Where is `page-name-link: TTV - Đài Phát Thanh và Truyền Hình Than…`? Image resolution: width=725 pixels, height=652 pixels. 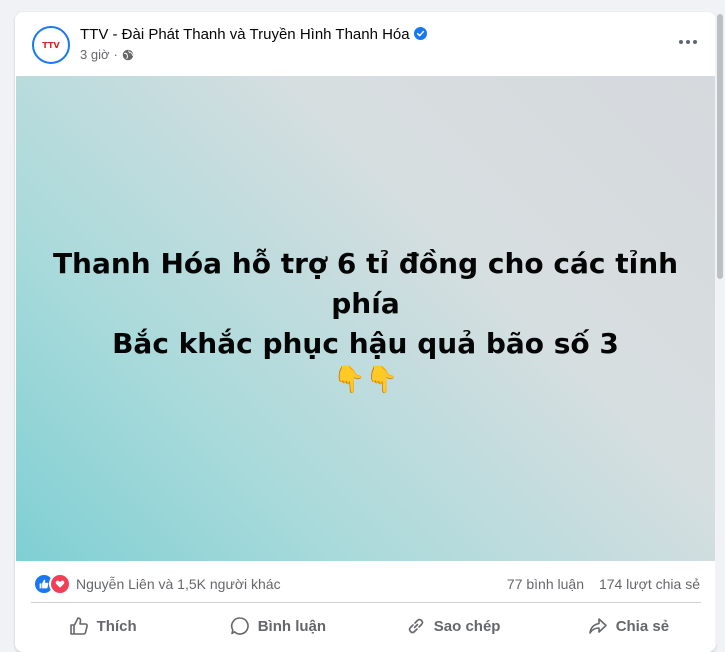 page-name-link: TTV - Đài Phát Thanh và Truyền Hình Than… is located at coordinates (253, 34).